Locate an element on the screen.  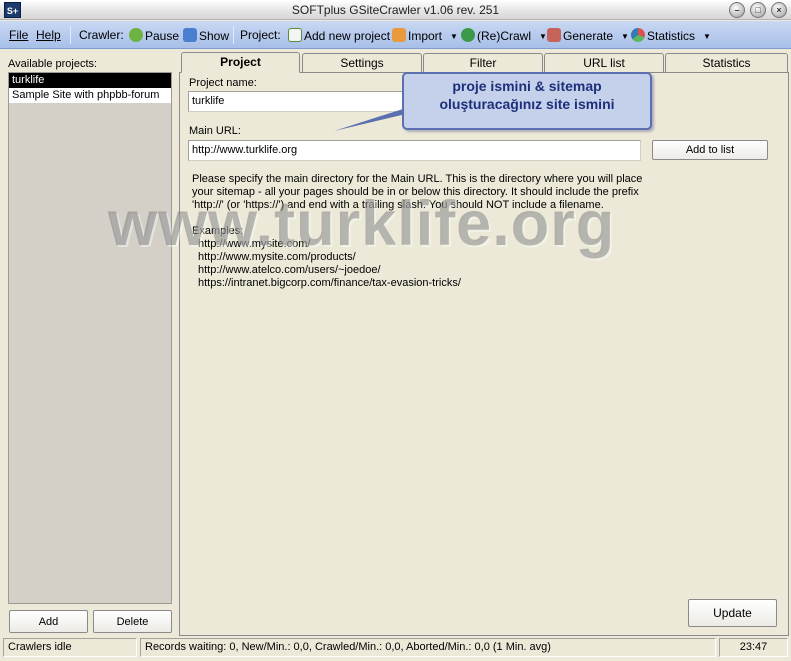
callout-line: proje ismini & sitemap is located at coordinates (527, 86).